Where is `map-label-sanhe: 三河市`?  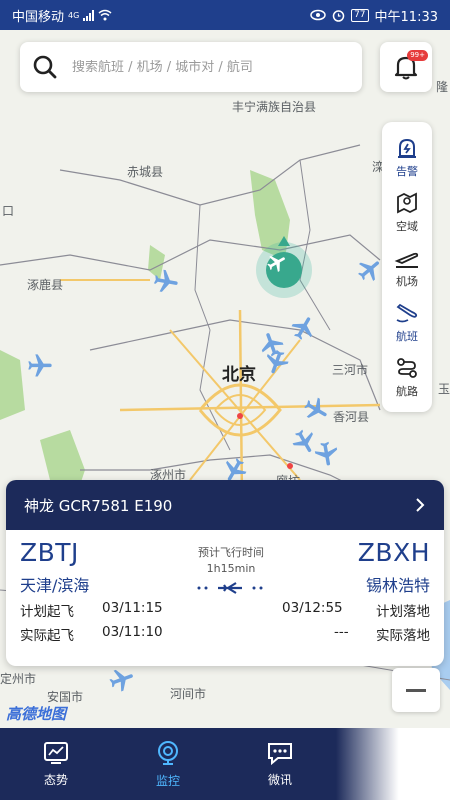 map-label-sanhe: 三河市 is located at coordinates (350, 370).